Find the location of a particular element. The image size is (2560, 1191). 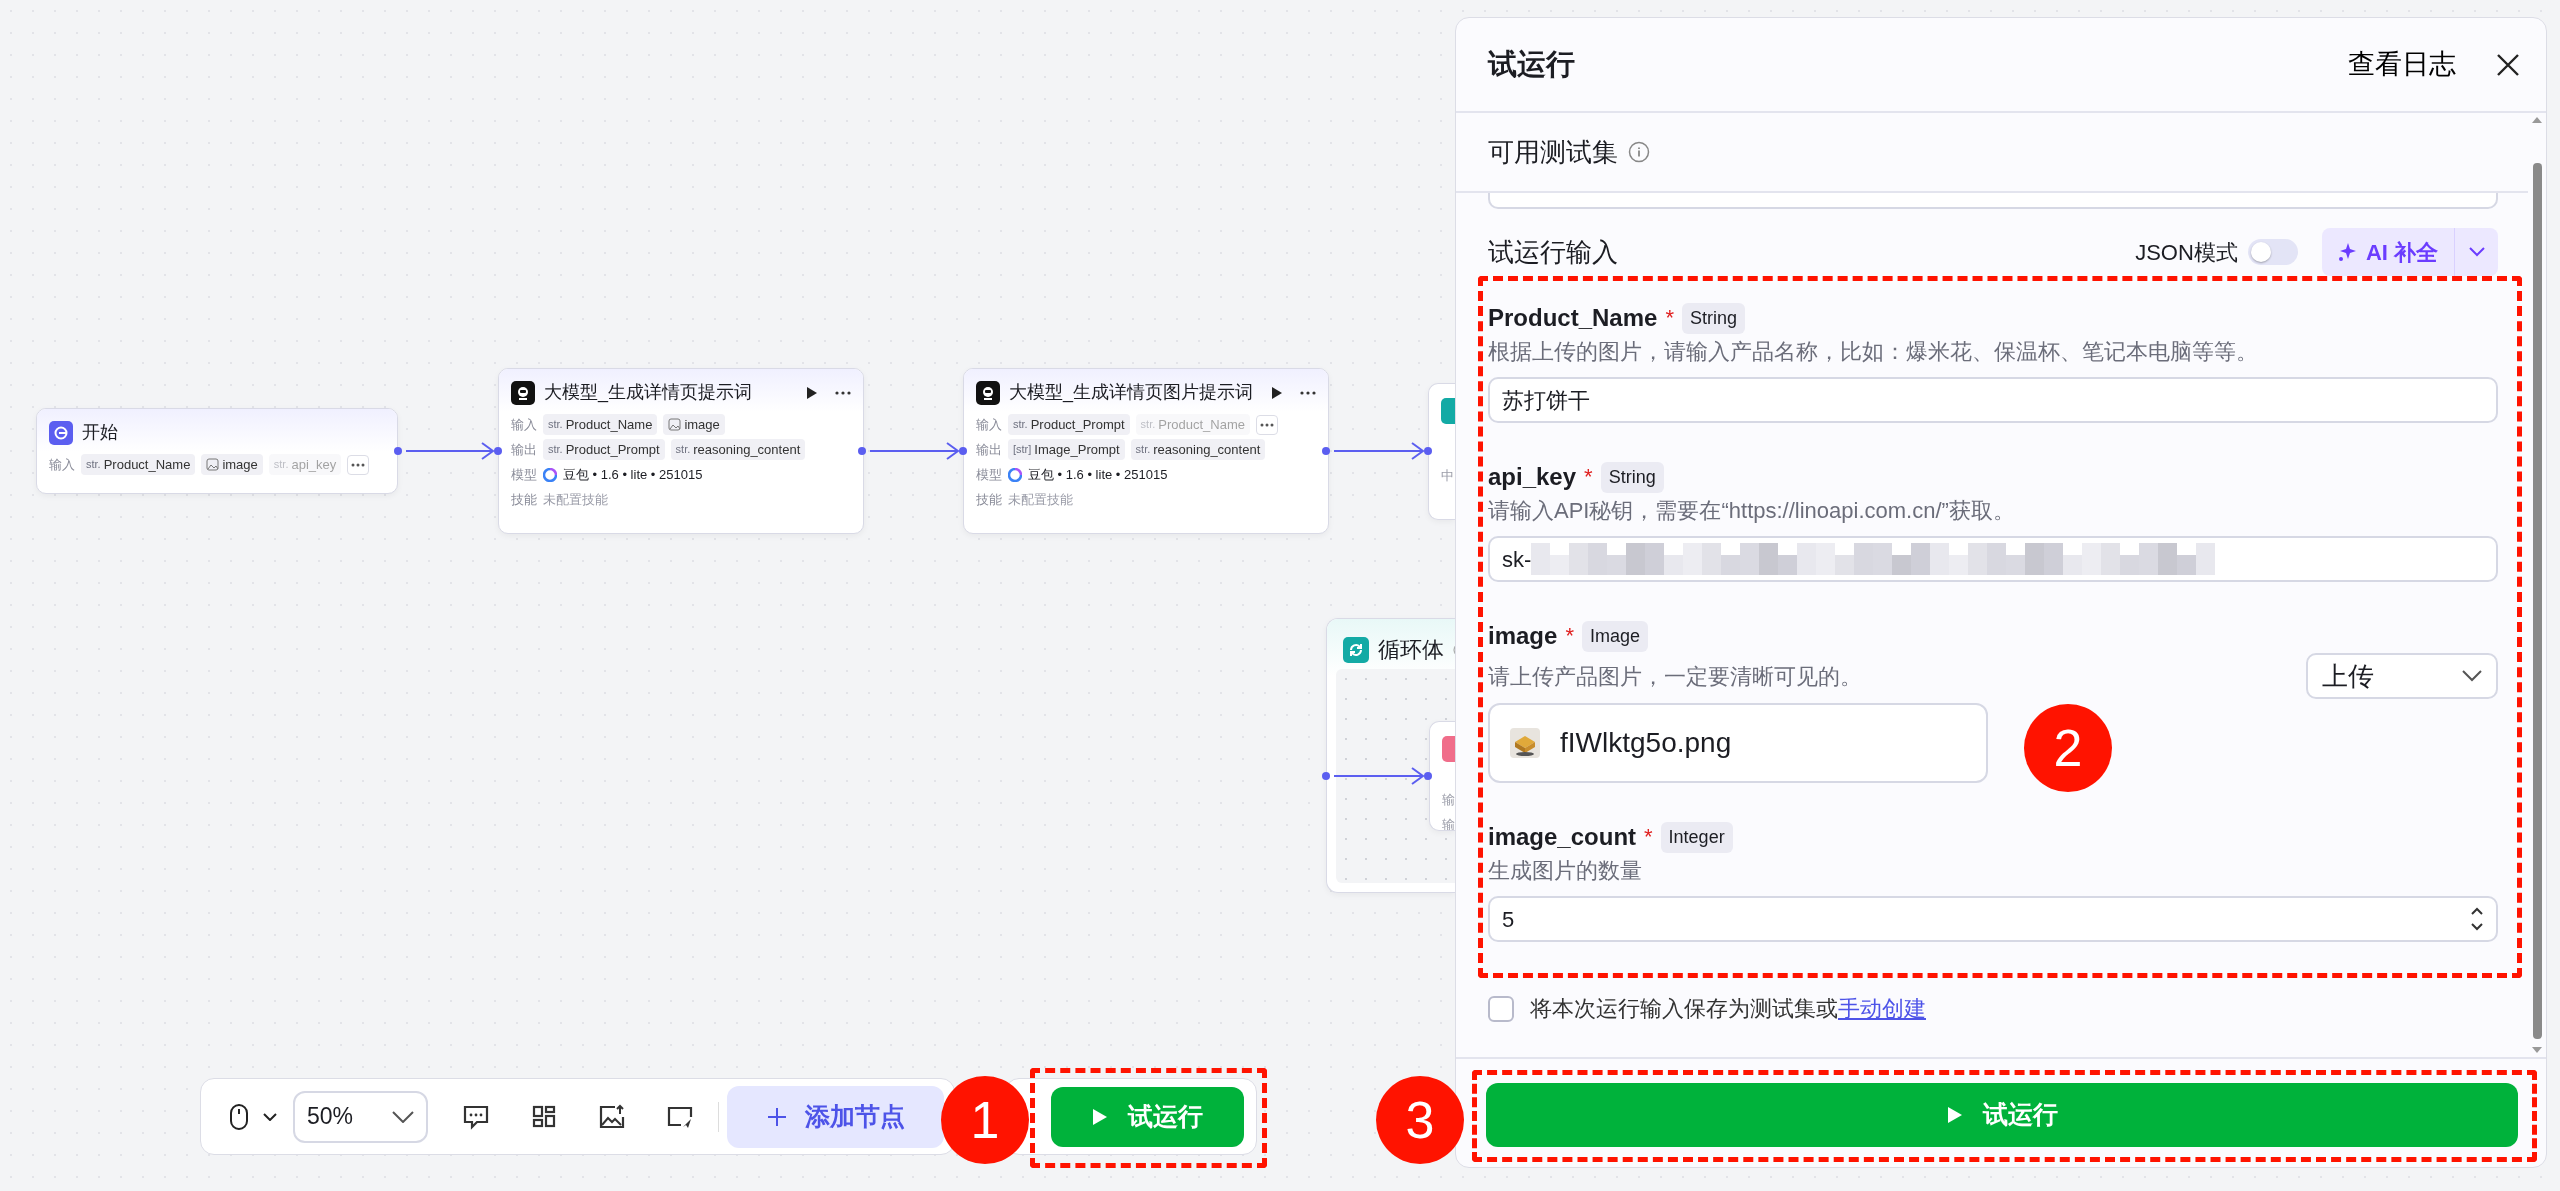

panel-title: 试运行 is located at coordinates (1531, 64).